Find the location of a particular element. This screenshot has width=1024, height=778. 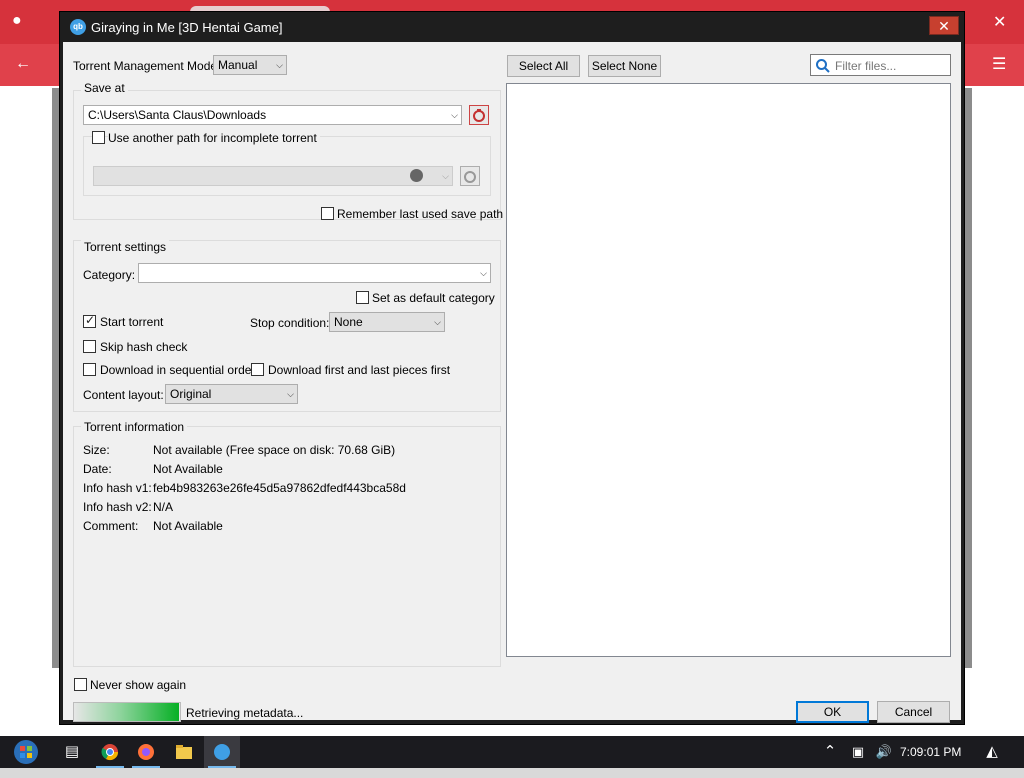

volume-icon: 🔊 is located at coordinates (884, 751).